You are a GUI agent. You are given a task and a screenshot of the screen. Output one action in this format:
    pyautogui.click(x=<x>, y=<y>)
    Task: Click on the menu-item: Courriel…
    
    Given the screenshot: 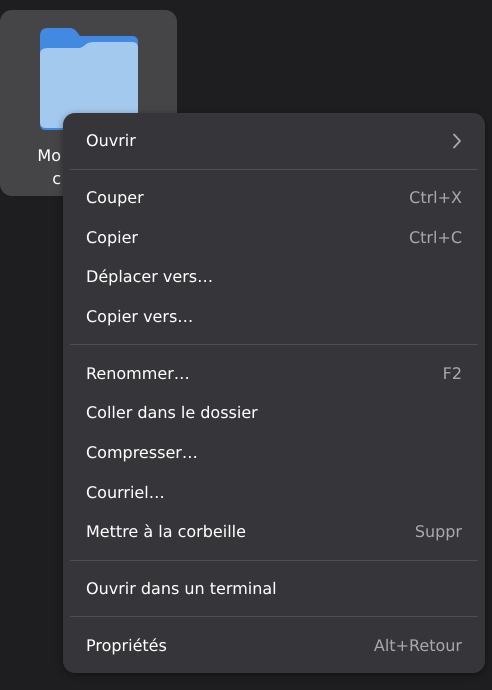 What is the action you would take?
    pyautogui.click(x=274, y=492)
    